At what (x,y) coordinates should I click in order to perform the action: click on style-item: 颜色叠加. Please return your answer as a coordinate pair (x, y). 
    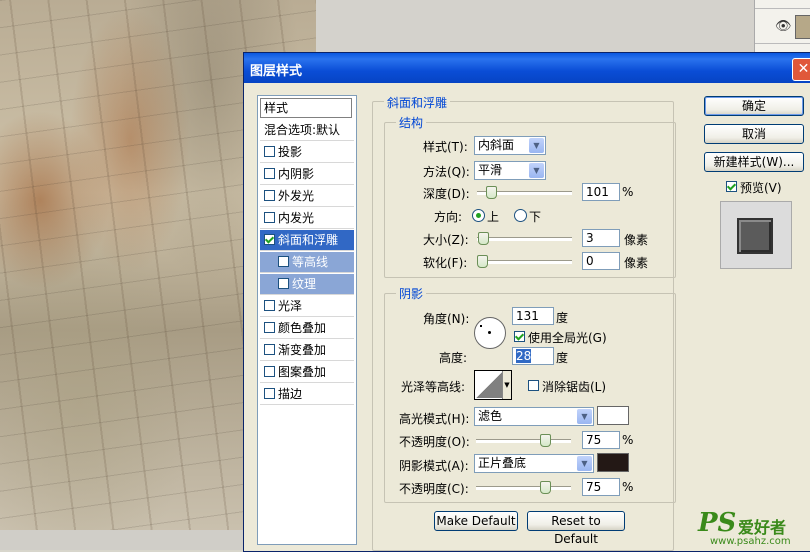
    Looking at the image, I should click on (307, 328).